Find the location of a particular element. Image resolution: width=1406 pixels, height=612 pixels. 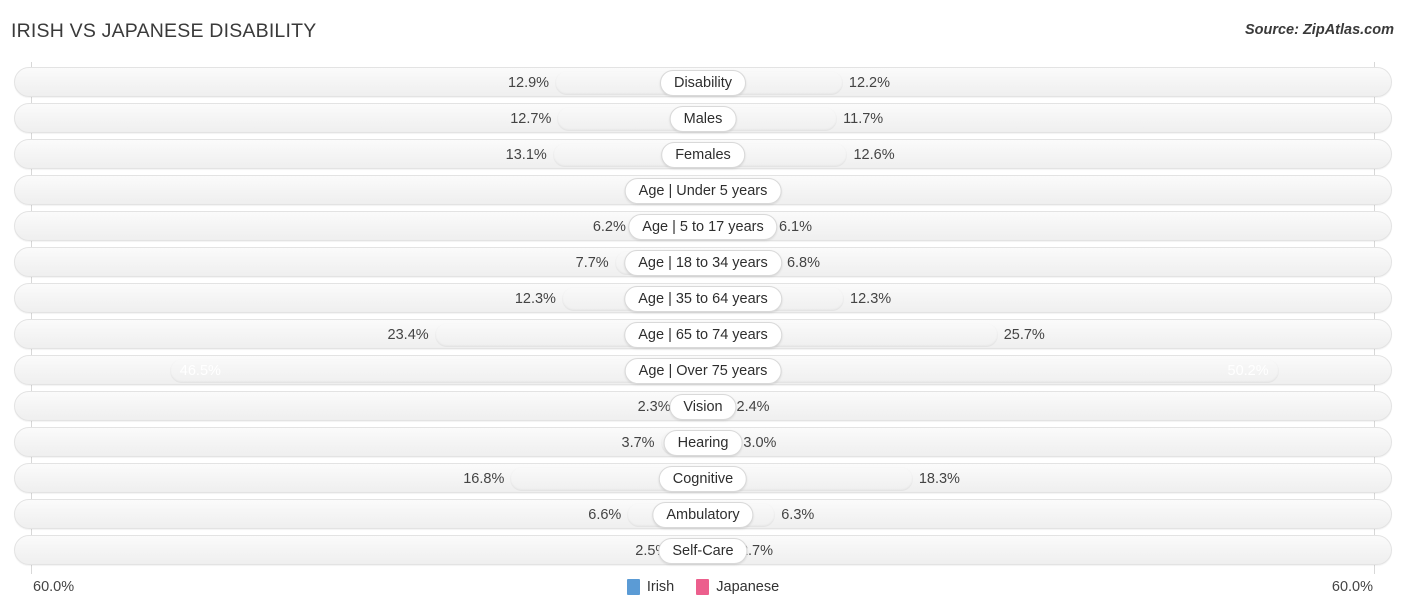

category-label: Vision is located at coordinates (703, 407).